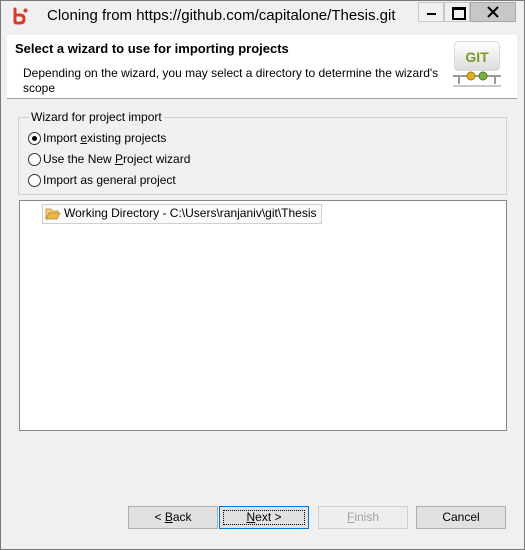 The image size is (525, 550). I want to click on maximize-icon, so click(459, 13).